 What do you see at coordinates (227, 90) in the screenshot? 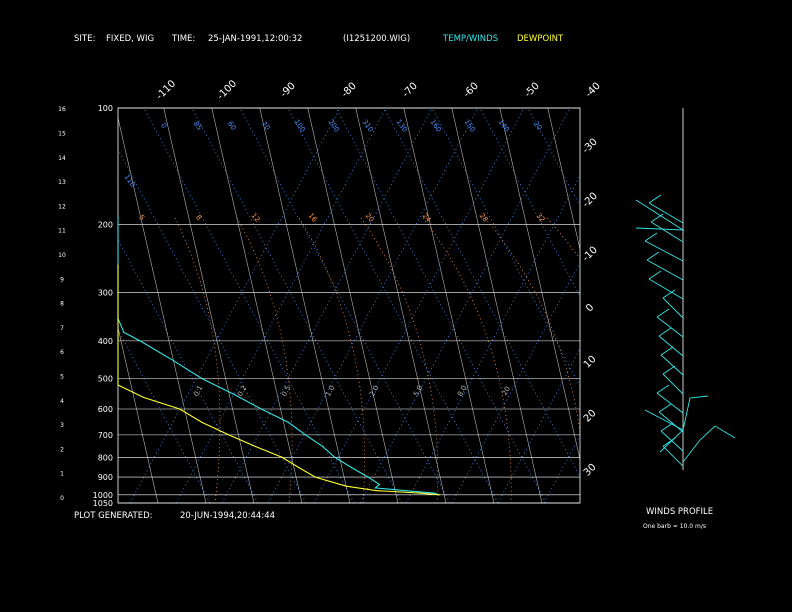
I see `isotherm-top-label: -100` at bounding box center [227, 90].